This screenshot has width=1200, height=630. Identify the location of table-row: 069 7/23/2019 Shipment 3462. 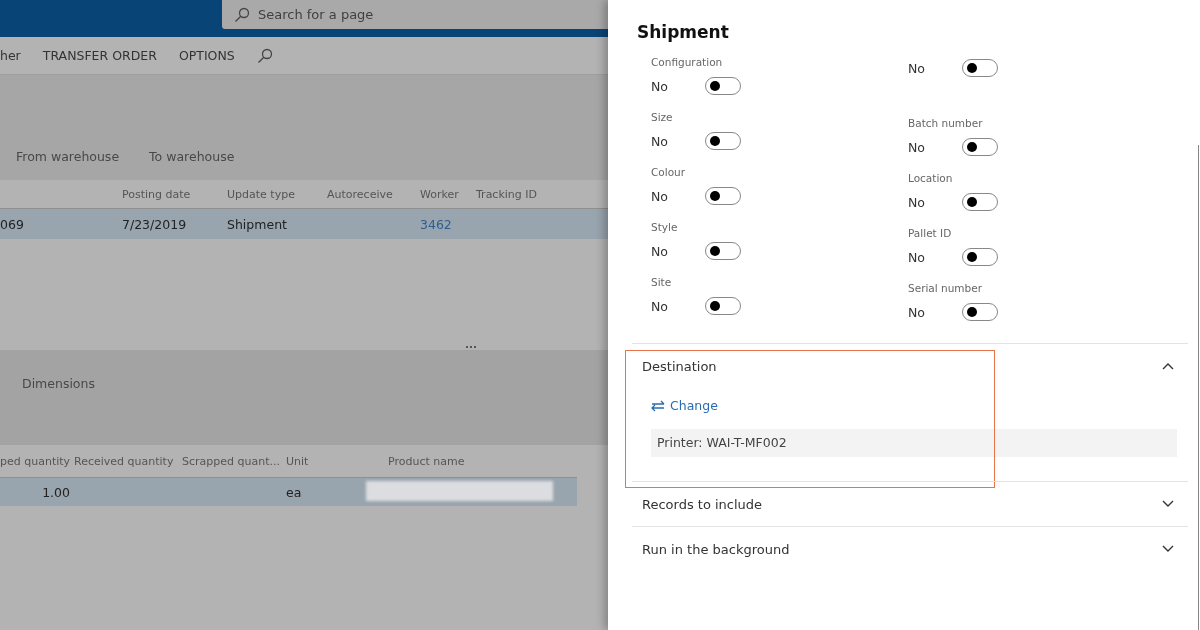
(304, 224).